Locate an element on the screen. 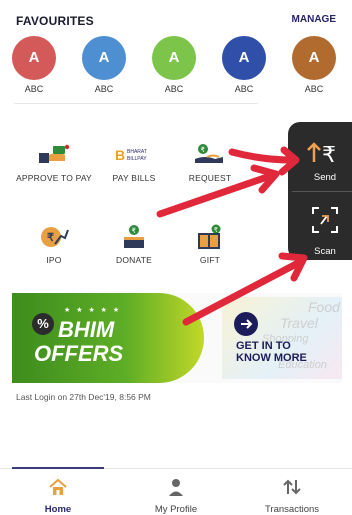 This screenshot has width=352, height=515. nav-home: Home is located at coordinates (58, 496).